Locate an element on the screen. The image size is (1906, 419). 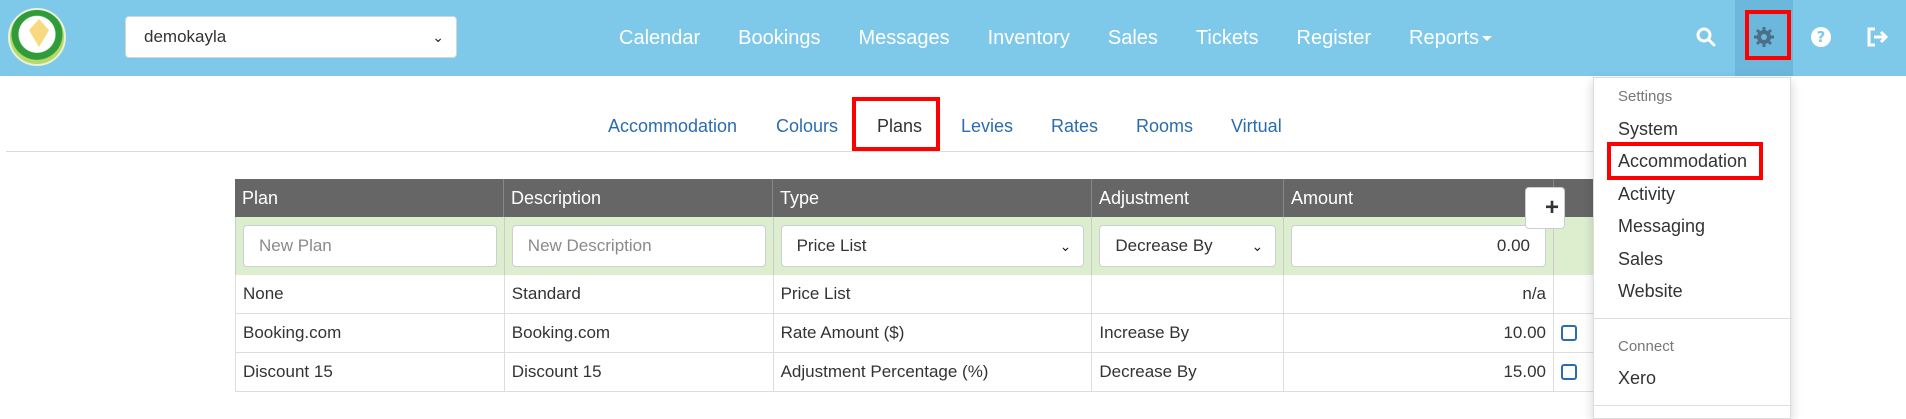
nav-reports-label: Reports is located at coordinates (1444, 37).